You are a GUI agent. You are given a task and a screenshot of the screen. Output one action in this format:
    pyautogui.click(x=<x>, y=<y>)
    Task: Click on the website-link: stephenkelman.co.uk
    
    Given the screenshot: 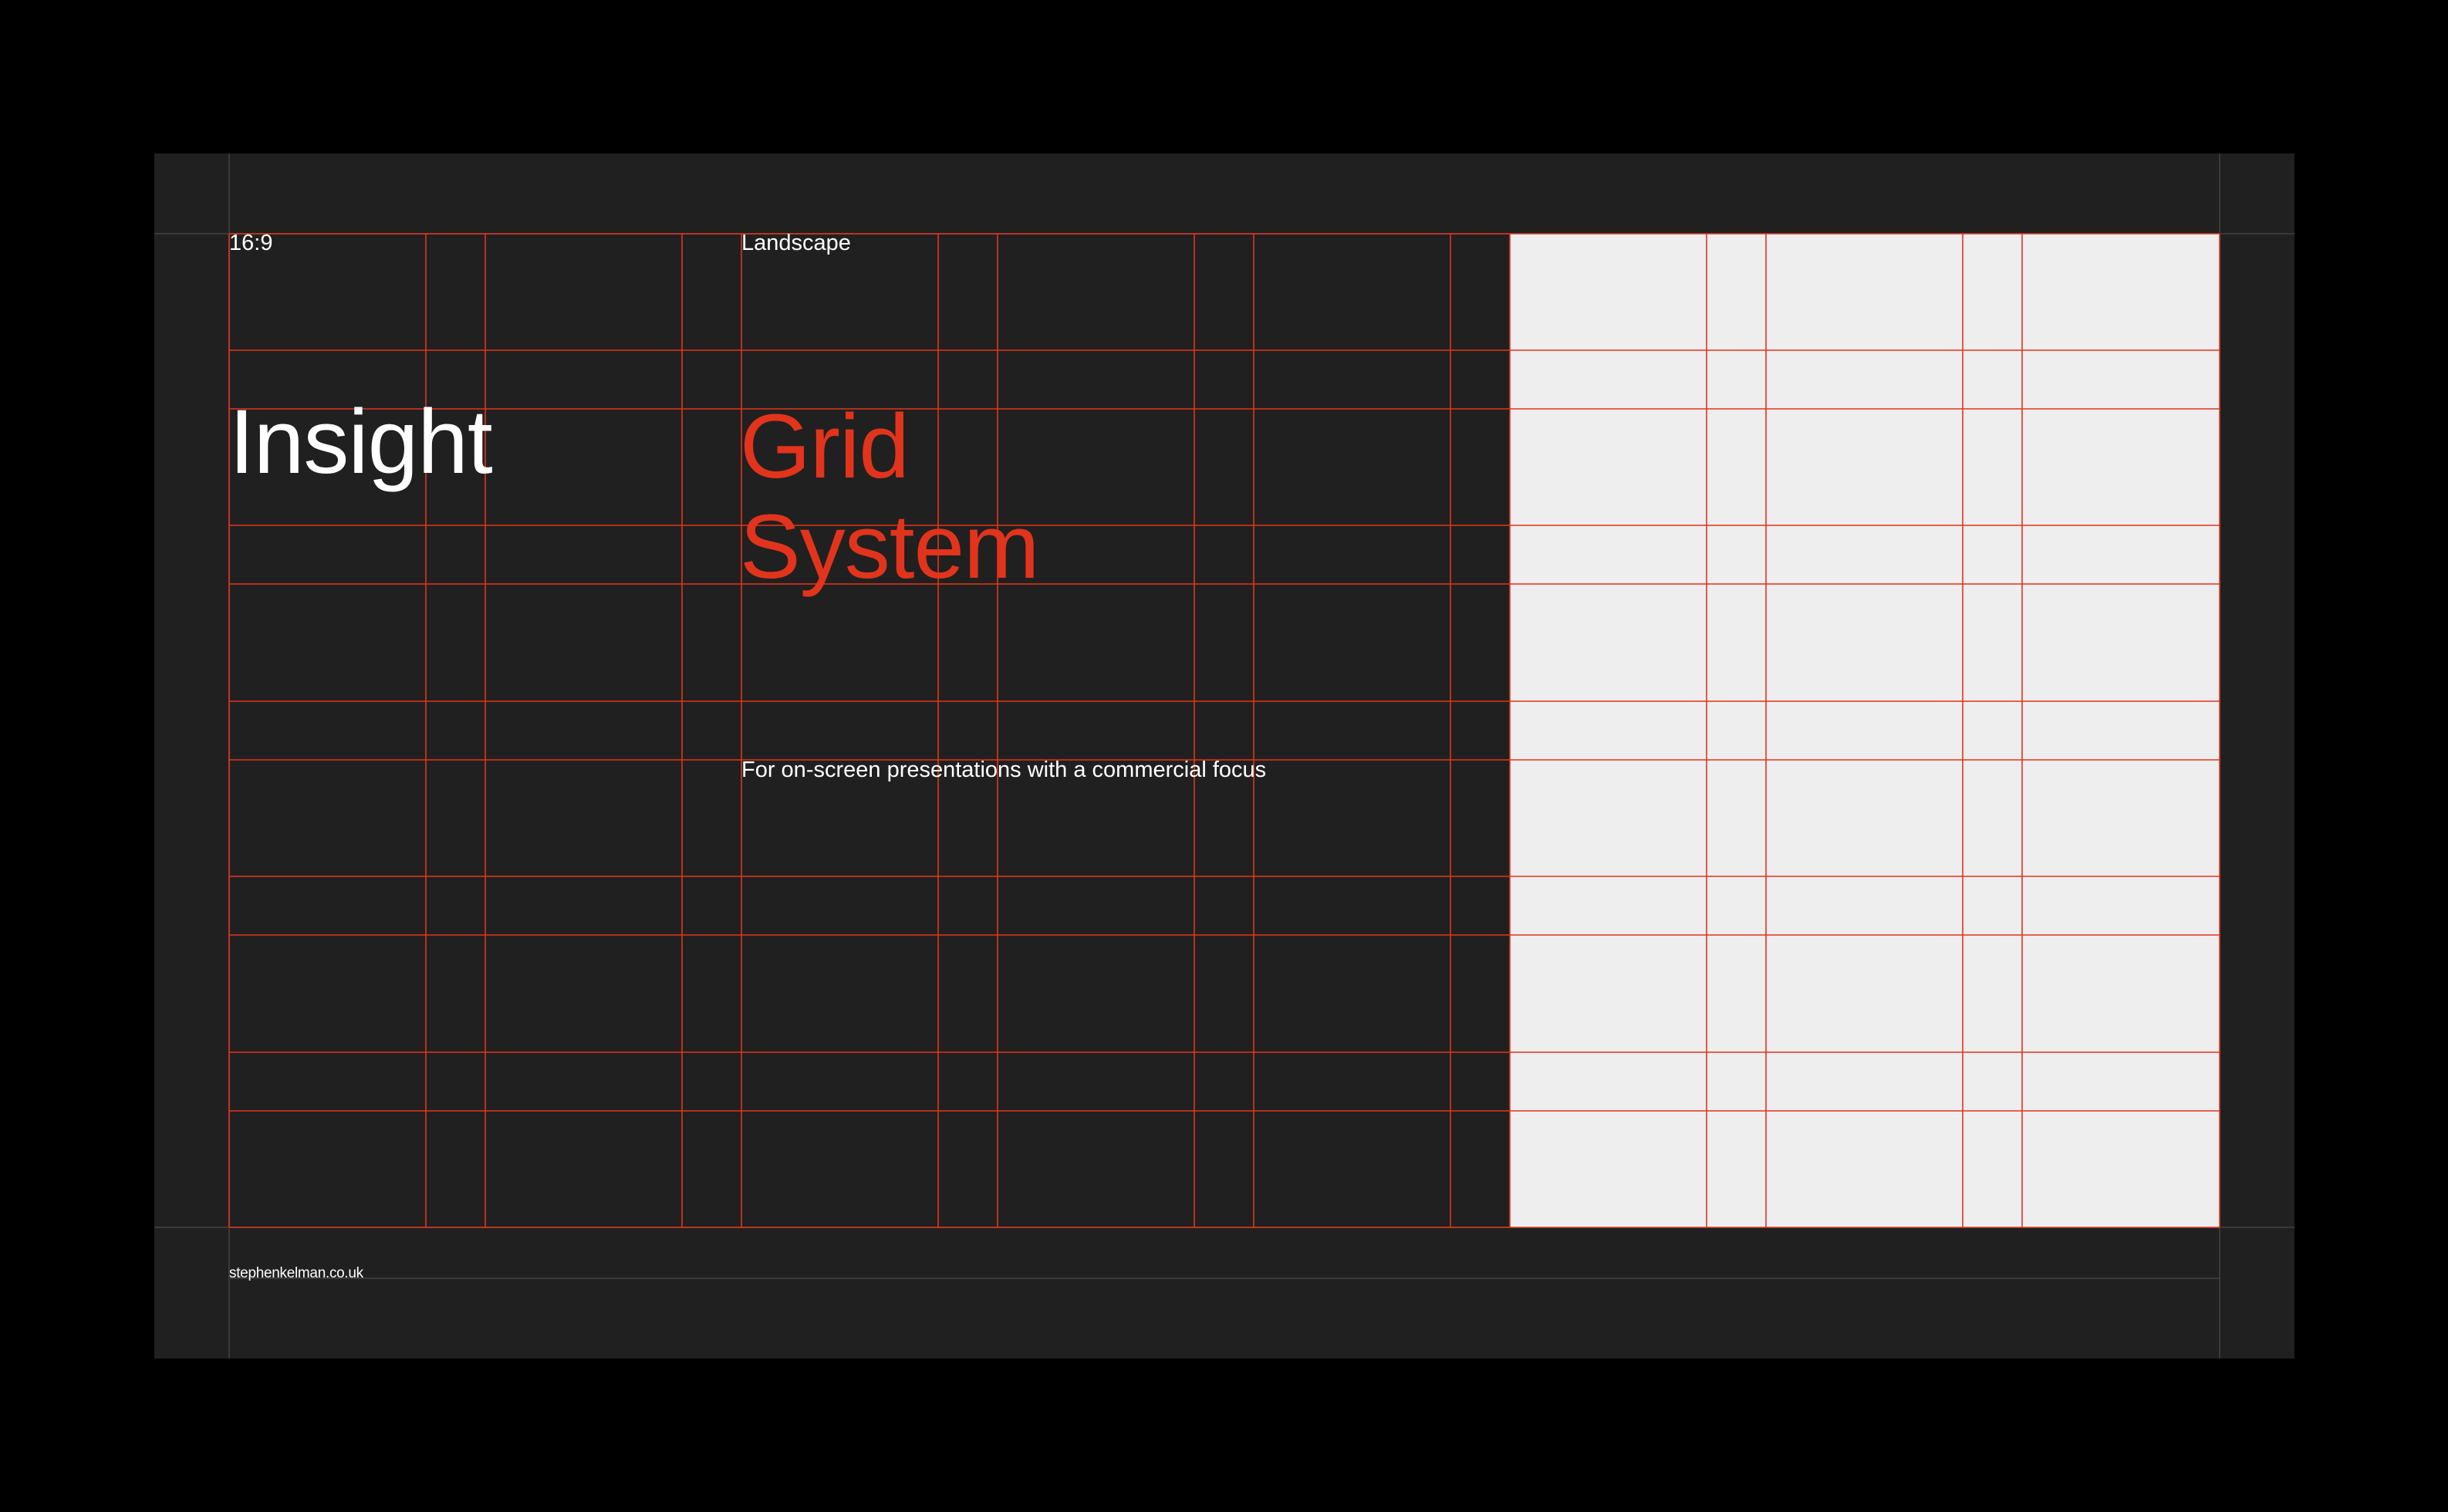 What is the action you would take?
    pyautogui.click(x=296, y=1273)
    